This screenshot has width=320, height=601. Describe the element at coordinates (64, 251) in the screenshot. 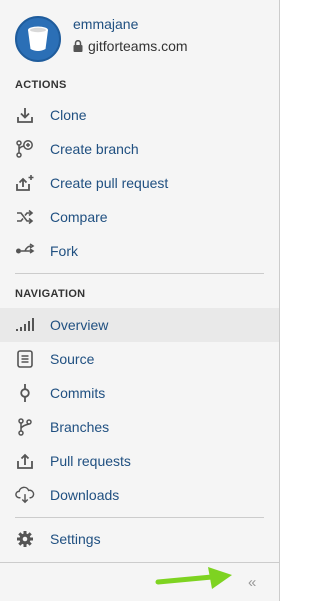

I see `action-fork-label: Fork` at that location.